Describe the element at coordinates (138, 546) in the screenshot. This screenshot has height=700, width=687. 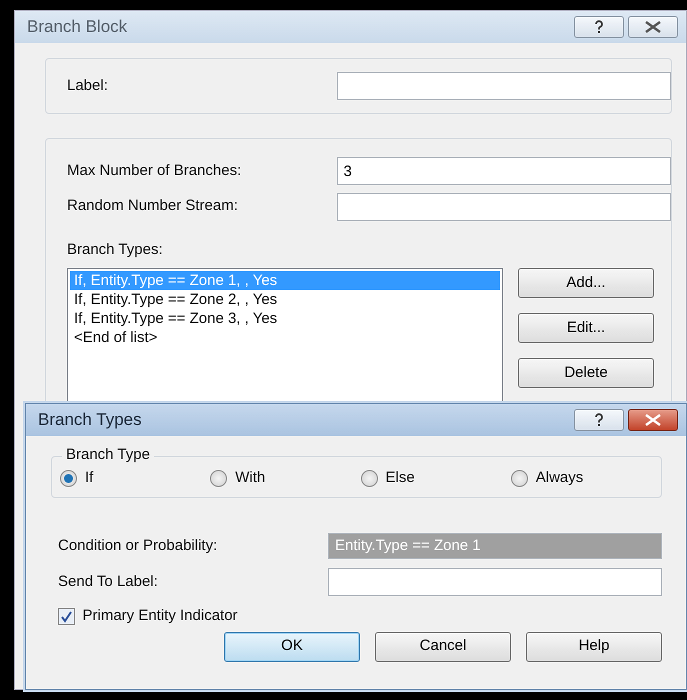
I see `field-label: Condition or Probability:` at that location.